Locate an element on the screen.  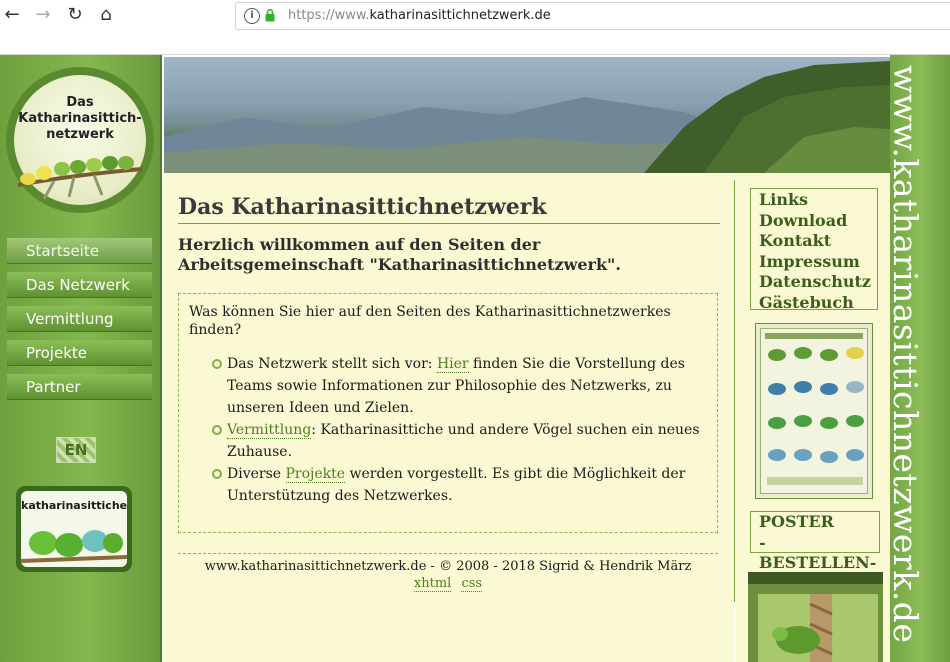
poster-thumbnail is located at coordinates (814, 411).